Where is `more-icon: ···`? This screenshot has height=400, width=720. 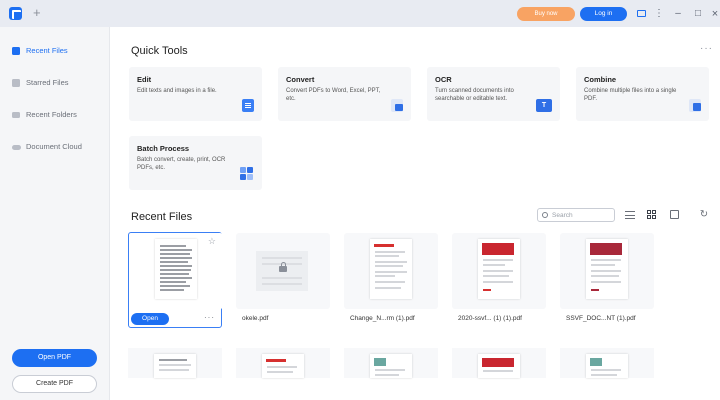 more-icon: ··· is located at coordinates (209, 317).